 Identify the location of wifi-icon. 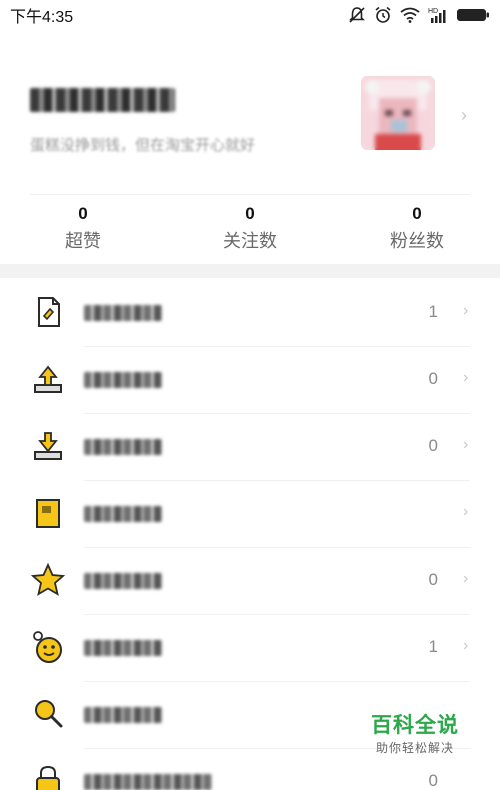
(410, 15).